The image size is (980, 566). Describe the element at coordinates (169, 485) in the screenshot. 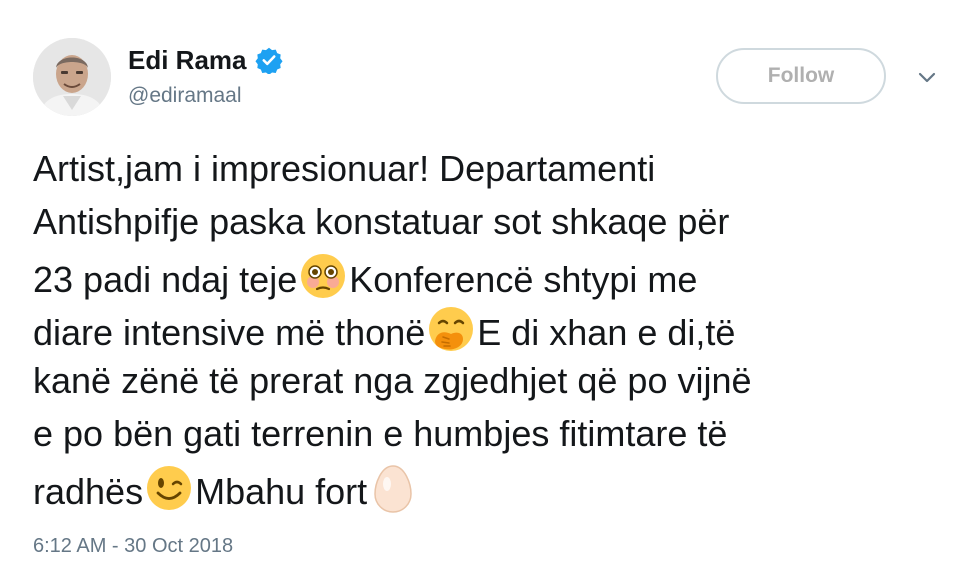

I see `winking-face-icon` at that location.